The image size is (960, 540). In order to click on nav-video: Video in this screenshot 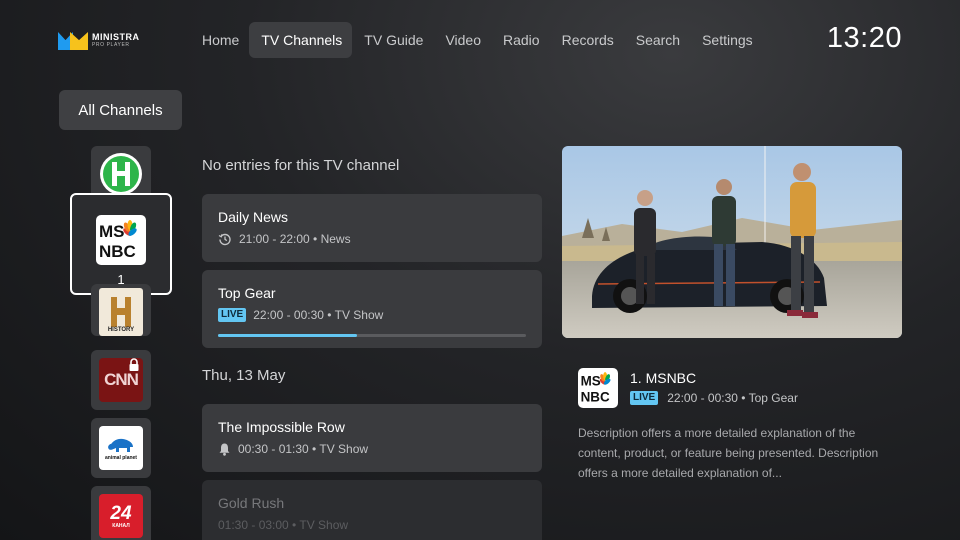, I will do `click(462, 40)`.